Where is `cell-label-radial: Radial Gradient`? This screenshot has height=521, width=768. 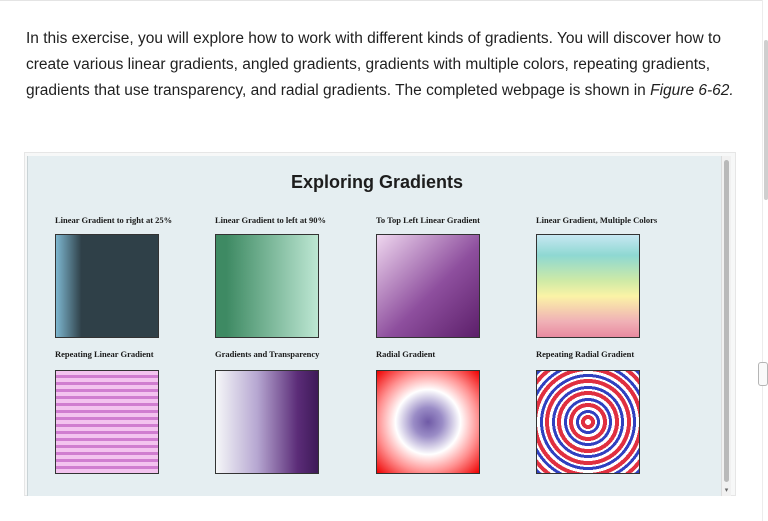 cell-label-radial: Radial Gradient is located at coordinates (406, 354).